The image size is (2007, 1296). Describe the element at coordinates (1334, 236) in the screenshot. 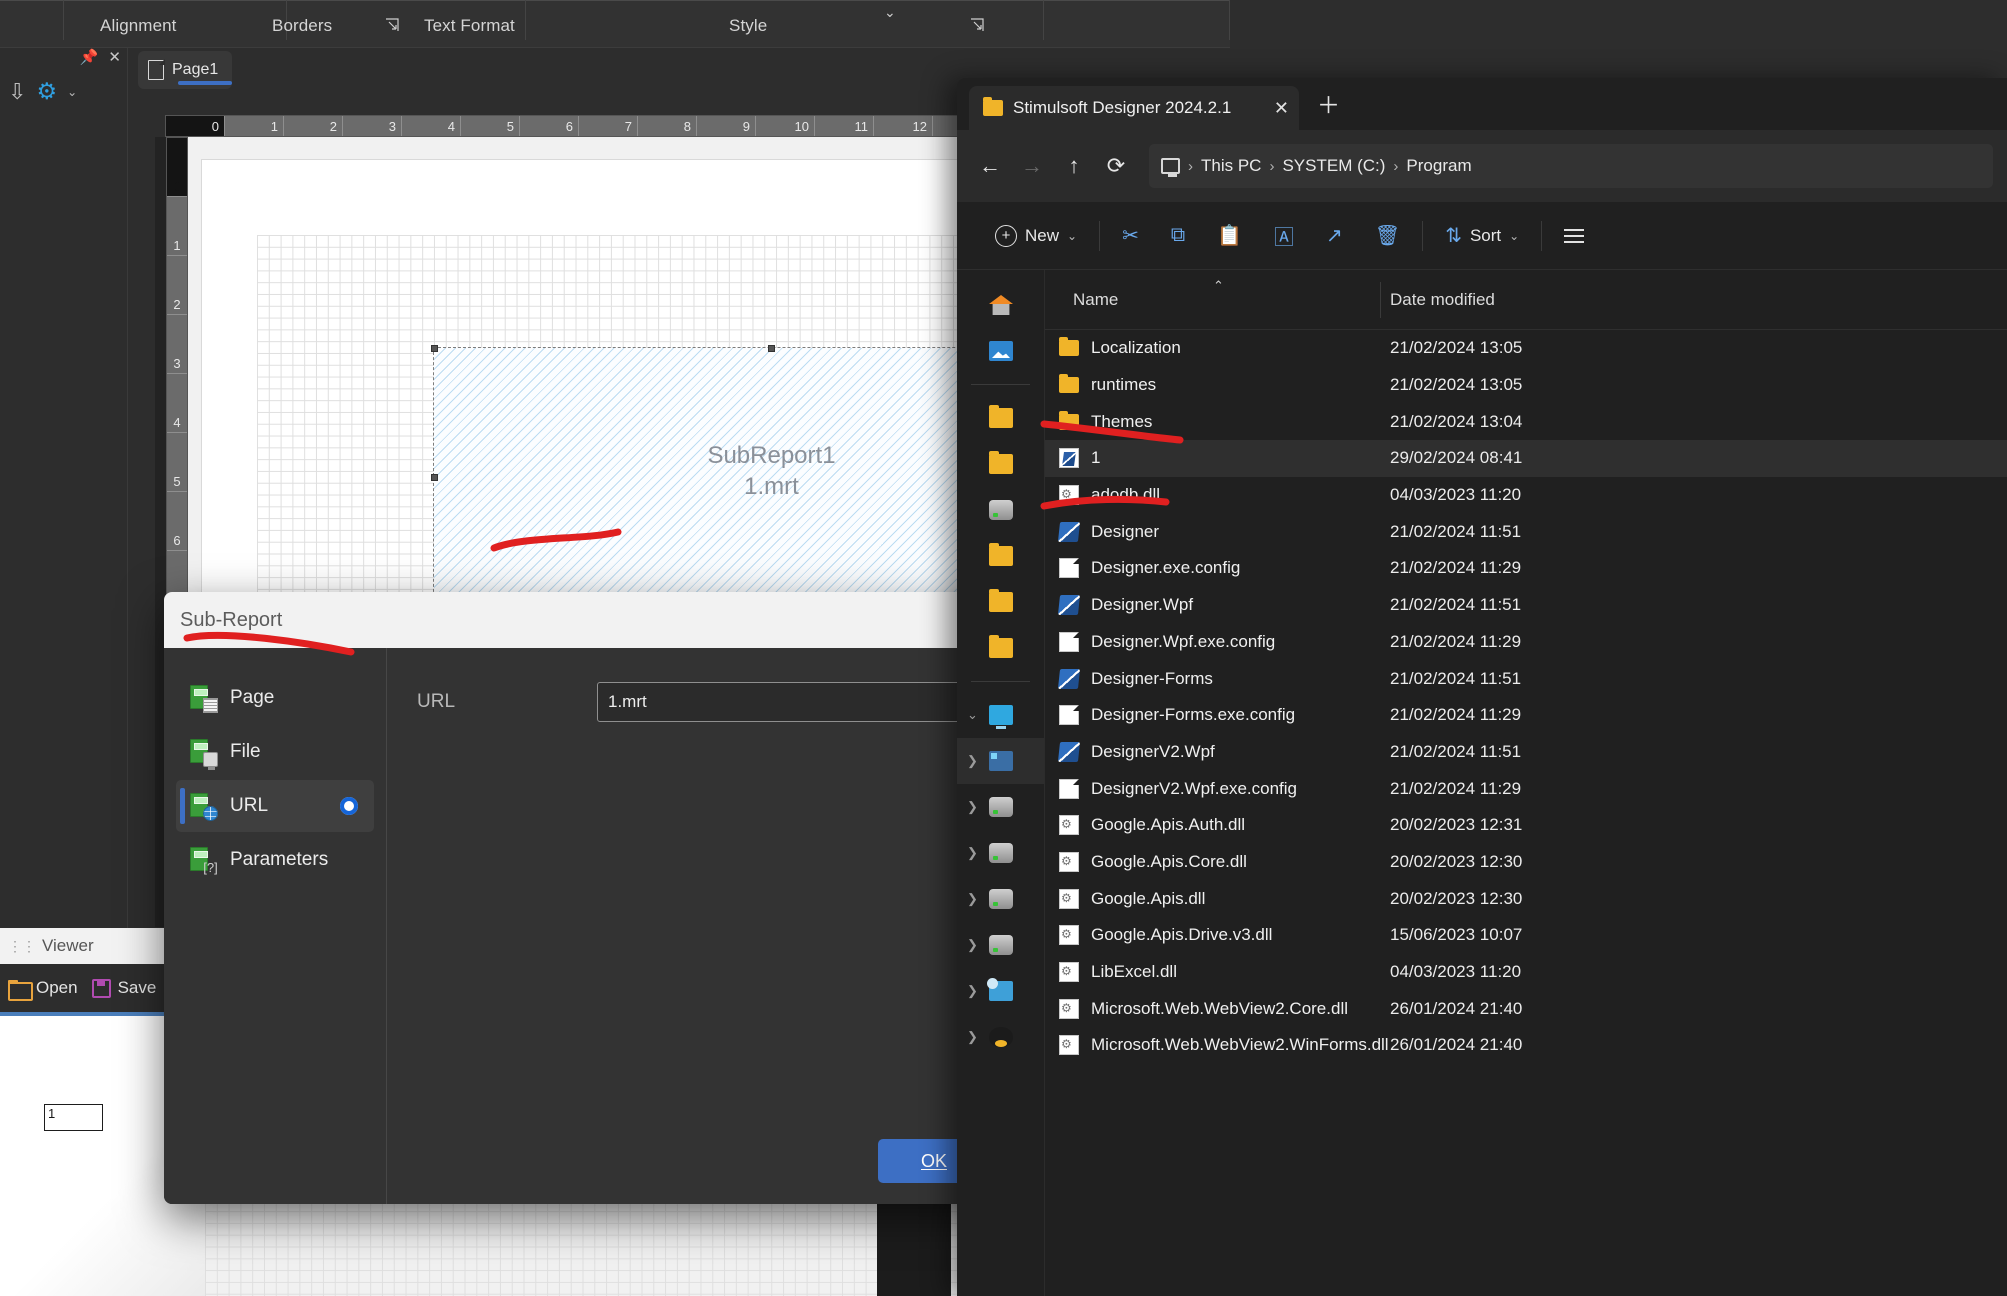

I see `share-icon: ↗` at that location.